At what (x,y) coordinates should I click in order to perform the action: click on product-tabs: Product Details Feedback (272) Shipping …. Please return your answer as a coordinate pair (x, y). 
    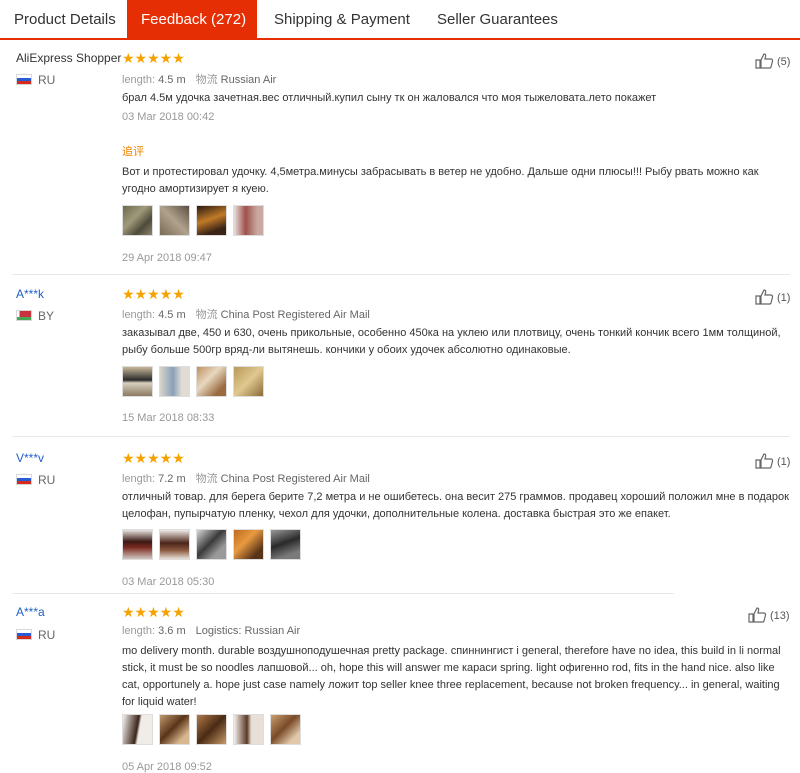
    Looking at the image, I should click on (400, 20).